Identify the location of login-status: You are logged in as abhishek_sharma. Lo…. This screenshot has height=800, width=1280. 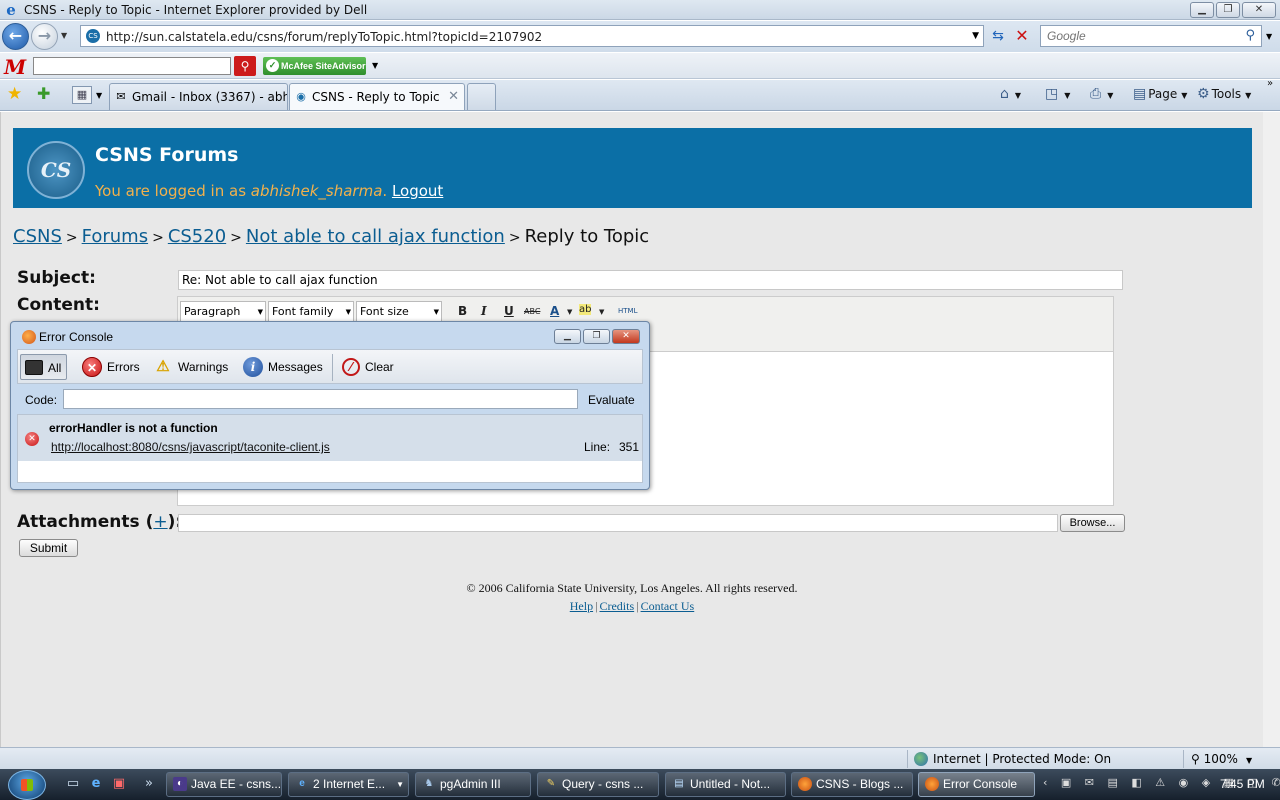
(269, 191).